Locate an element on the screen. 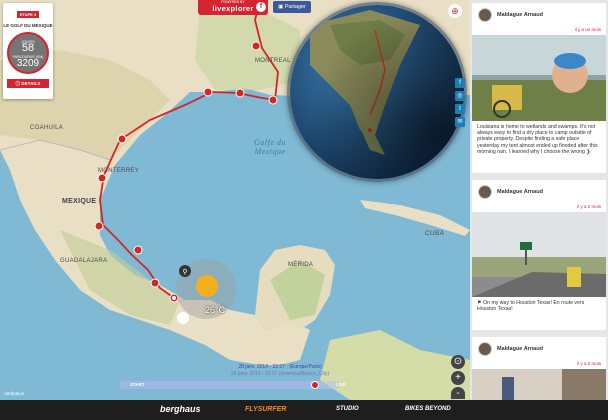  stage-name: LE GOLF DU MEXIQUE is located at coordinates (28, 25).